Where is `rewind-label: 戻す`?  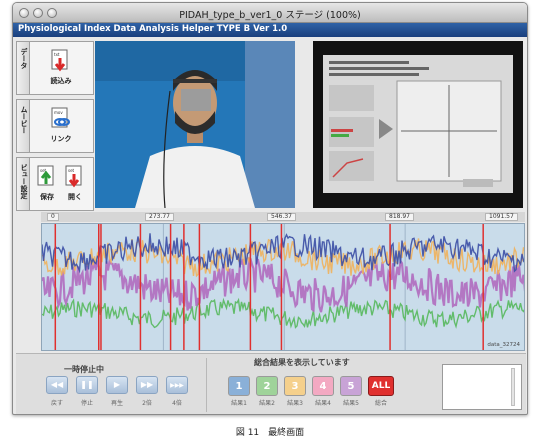 rewind-label: 戻す is located at coordinates (56, 403).